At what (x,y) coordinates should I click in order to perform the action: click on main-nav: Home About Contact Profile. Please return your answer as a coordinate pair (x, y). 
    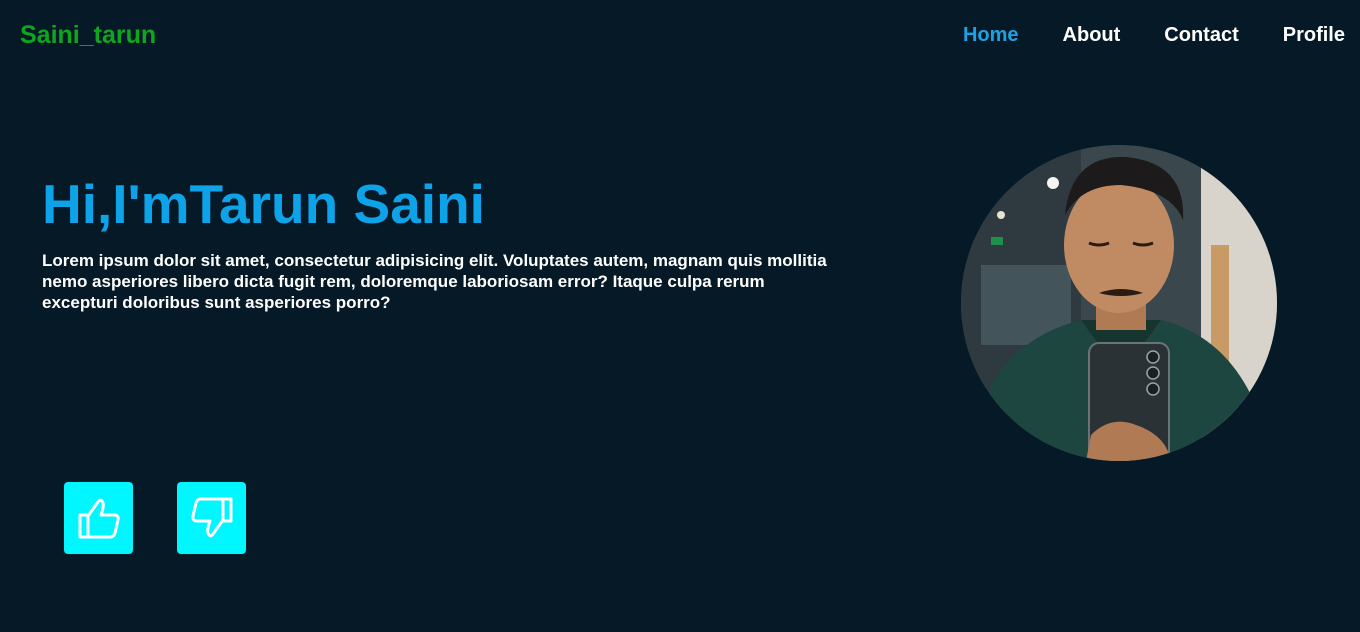
    Looking at the image, I should click on (1132, 35).